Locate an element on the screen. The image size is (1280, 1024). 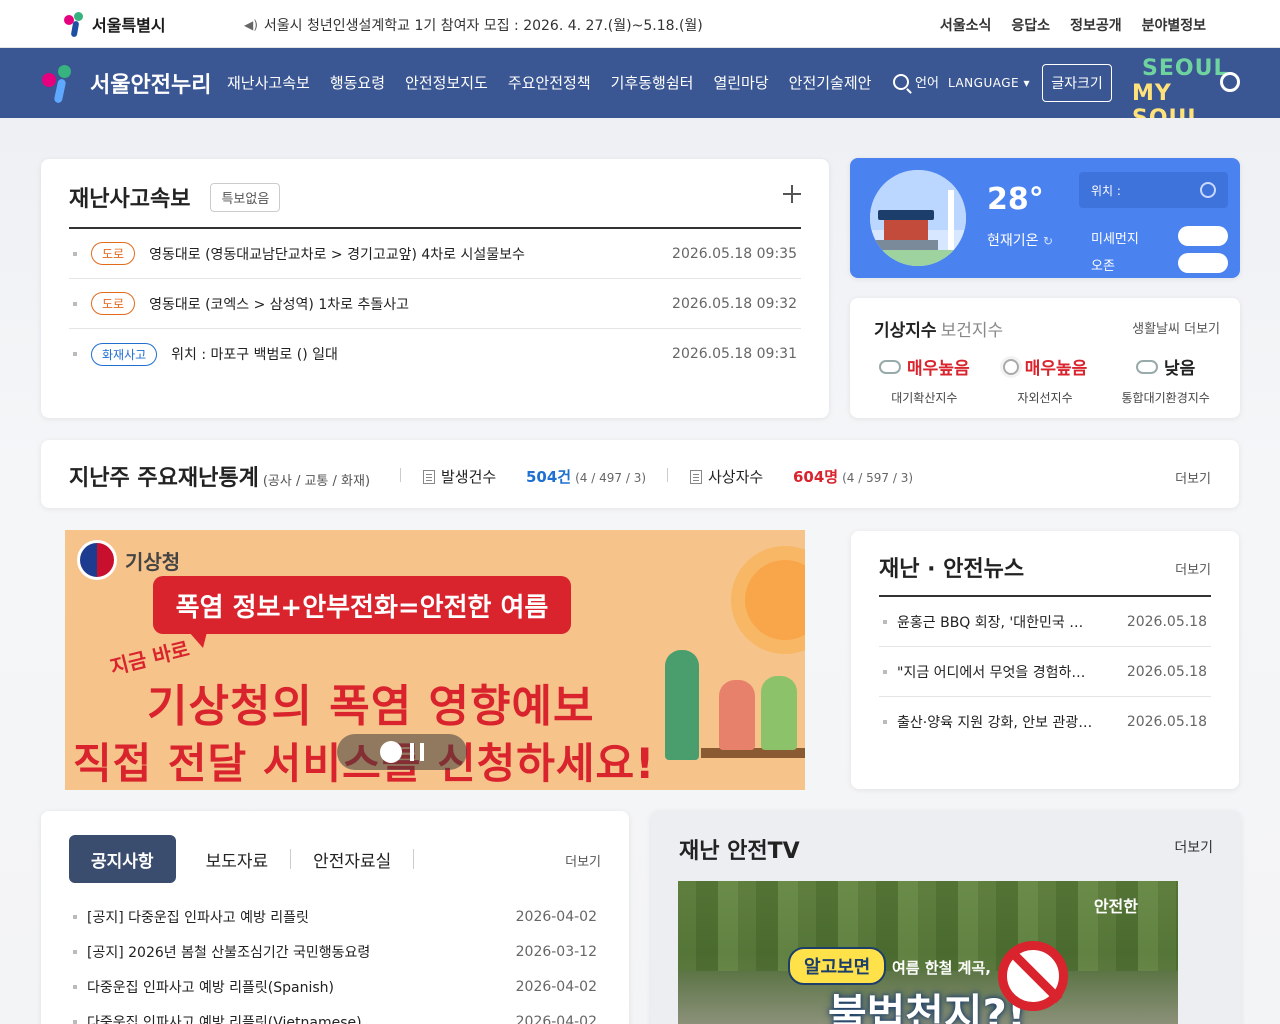
seoul-my-soul-logo: SEOUL MY SOUL is located at coordinates (1179, 93).